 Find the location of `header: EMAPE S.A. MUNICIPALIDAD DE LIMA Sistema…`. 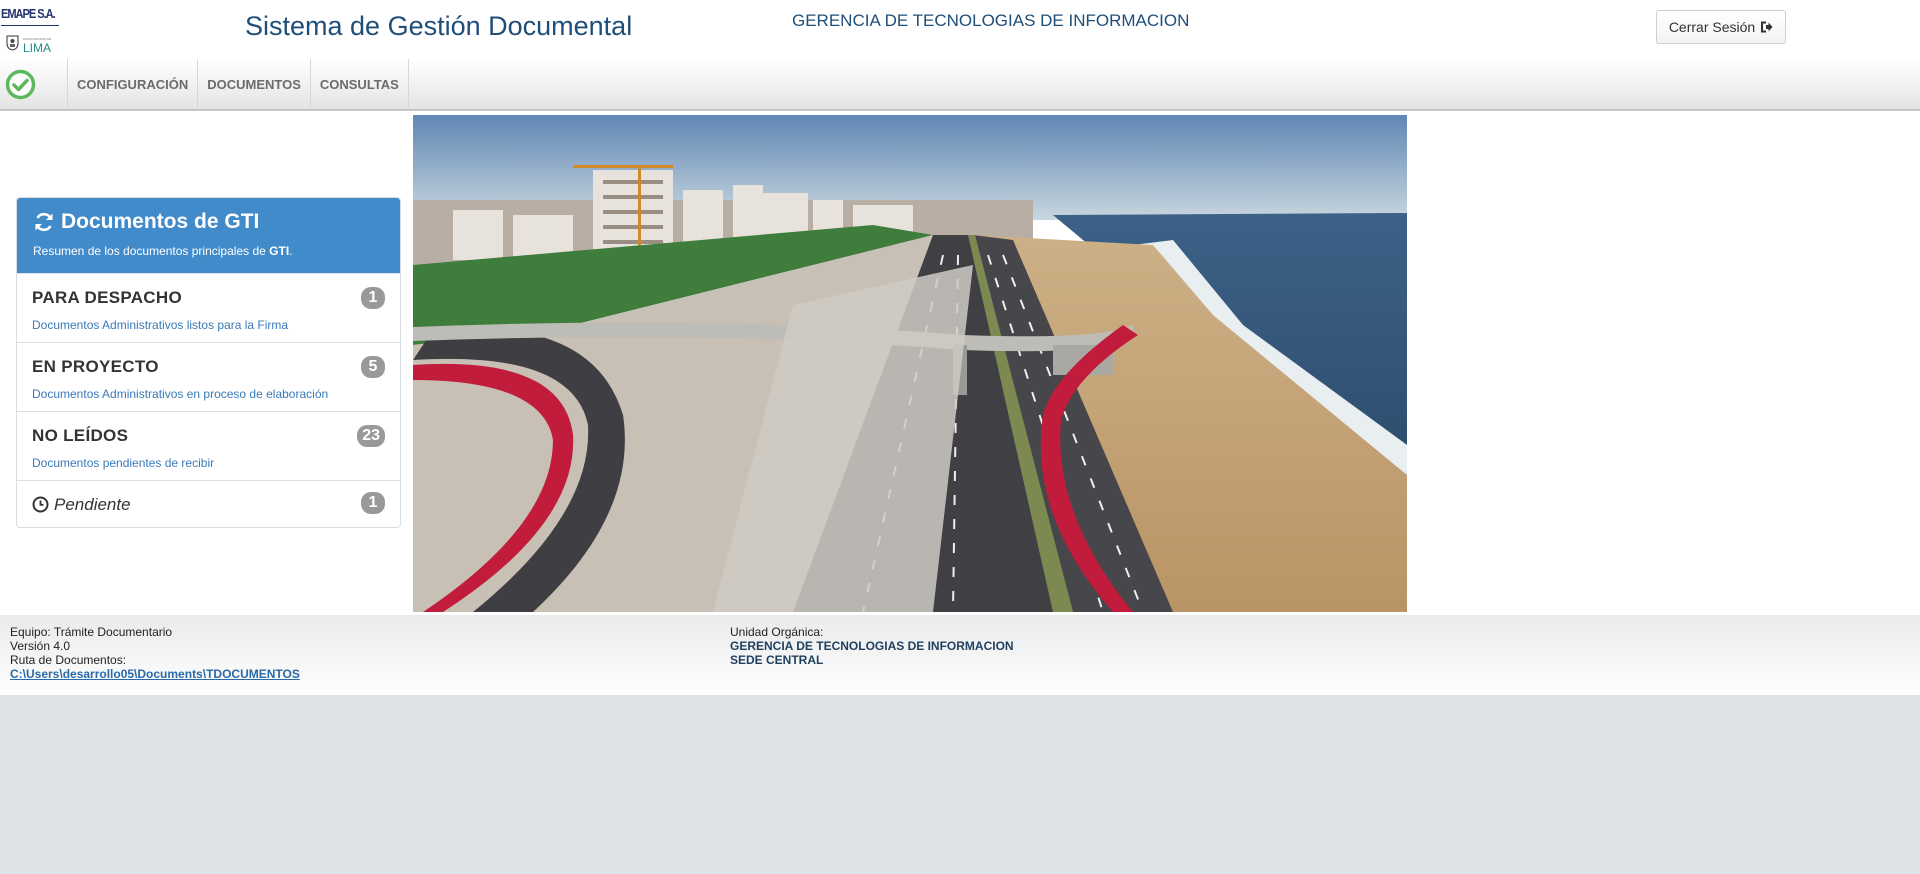

header: EMAPE S.A. MUNICIPALIDAD DE LIMA Sistema… is located at coordinates (960, 29).